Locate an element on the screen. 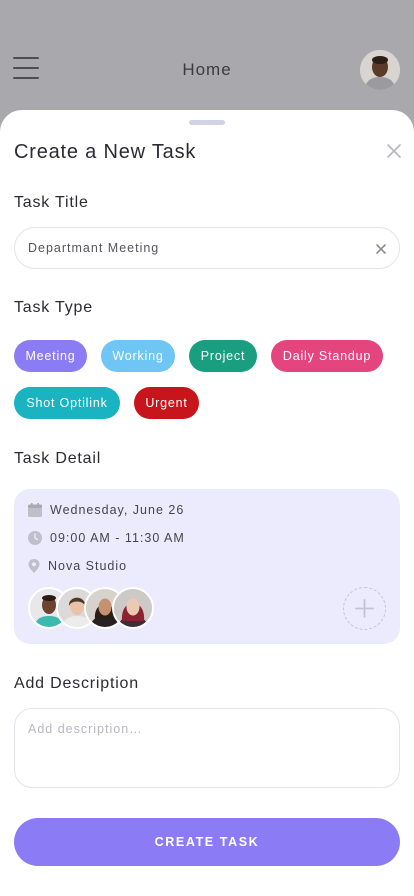 The height and width of the screenshot is (896, 414). home-title: Home is located at coordinates (207, 69).